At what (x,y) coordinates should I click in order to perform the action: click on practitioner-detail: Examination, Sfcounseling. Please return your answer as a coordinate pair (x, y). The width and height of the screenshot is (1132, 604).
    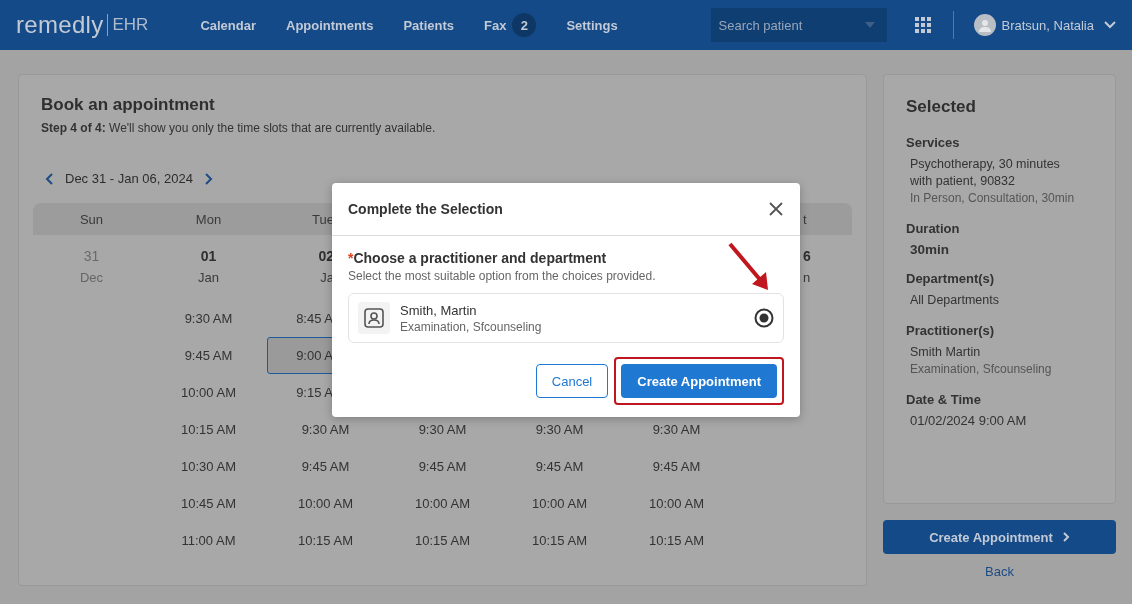
    Looking at the image, I should click on (471, 326).